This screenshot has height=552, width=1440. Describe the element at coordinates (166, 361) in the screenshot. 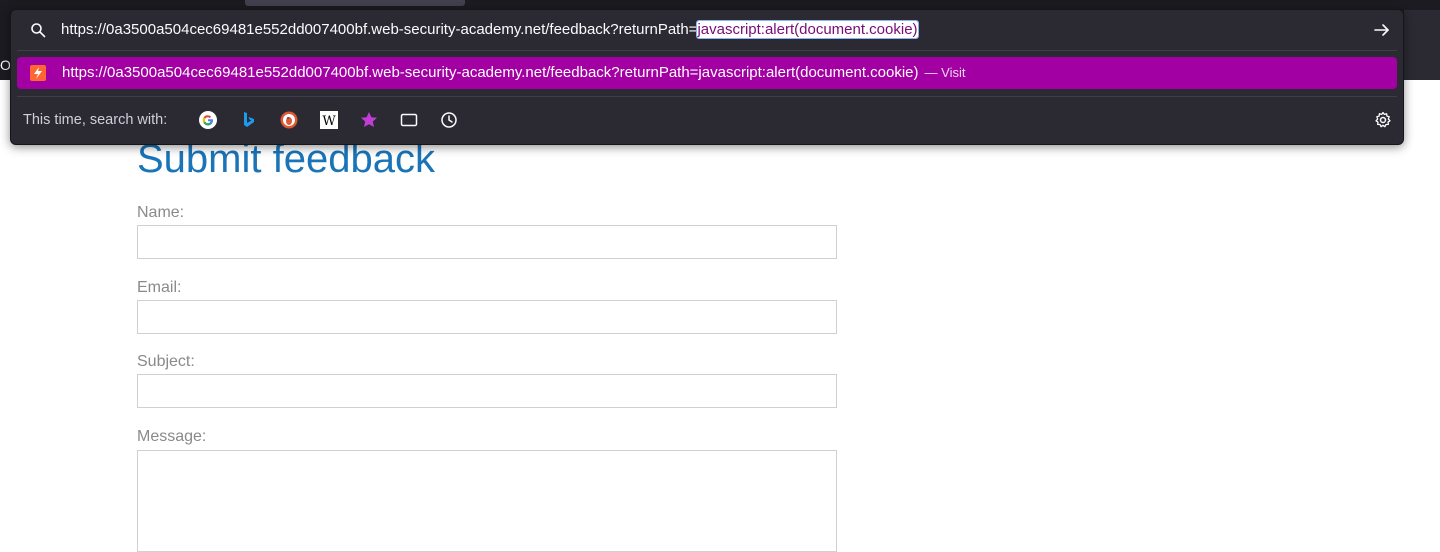

I see `subject-label: Subject:` at that location.